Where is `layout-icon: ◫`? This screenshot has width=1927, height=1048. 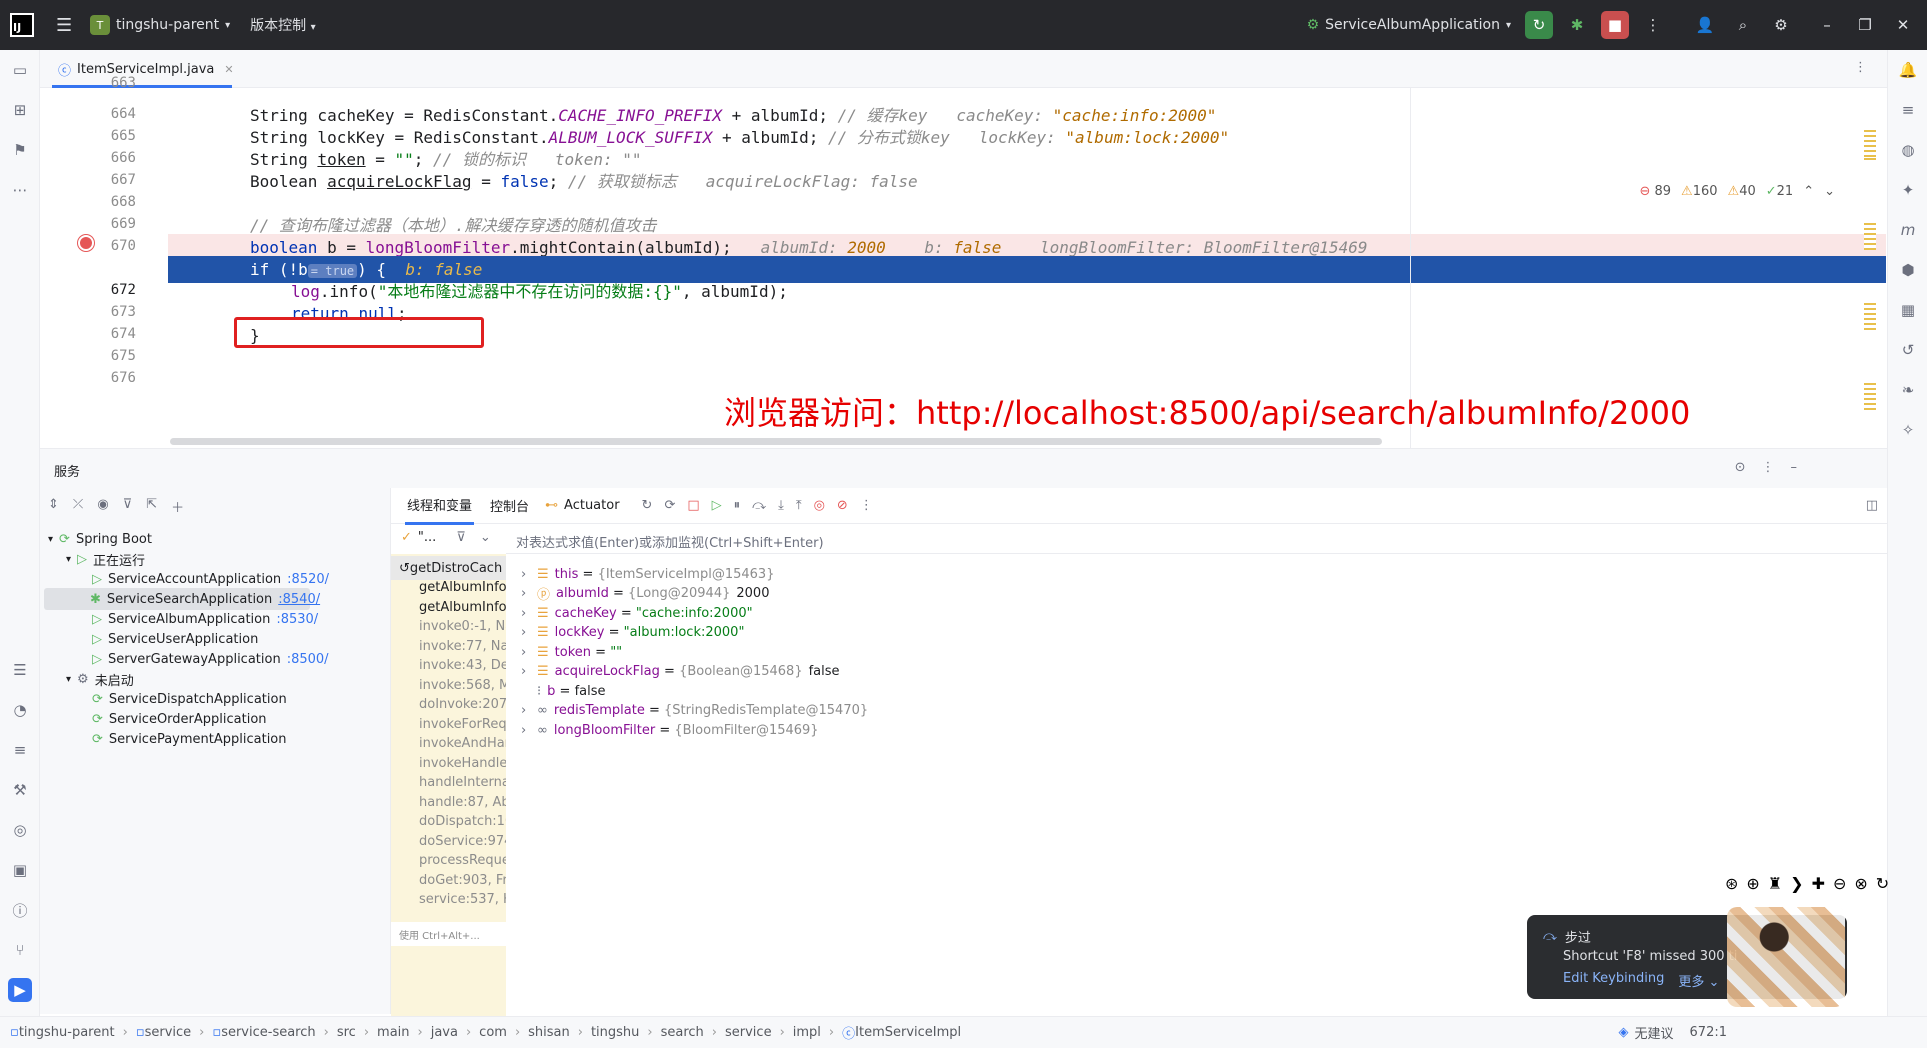
layout-icon: ◫ is located at coordinates (1872, 505).